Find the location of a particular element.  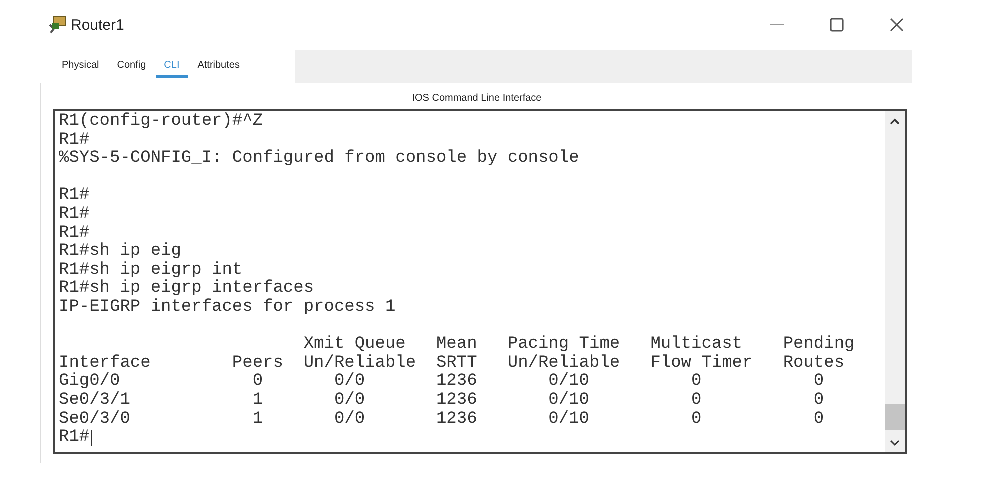

console-line: Se0/3/1 1 0/0 1236 0/10 0 0 is located at coordinates (441, 401).